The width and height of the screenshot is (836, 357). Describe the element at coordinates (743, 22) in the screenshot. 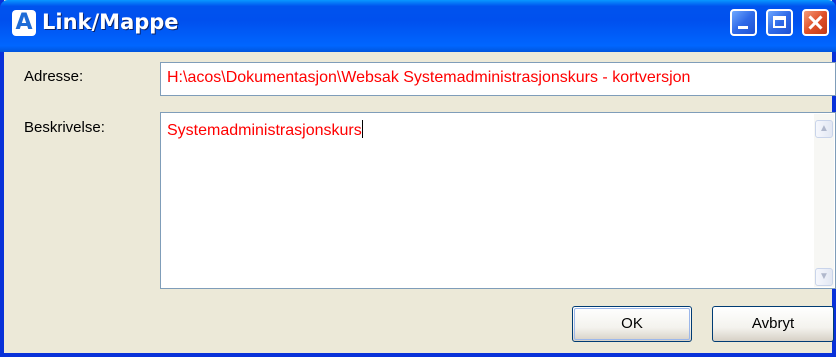

I see `minimize-button` at that location.